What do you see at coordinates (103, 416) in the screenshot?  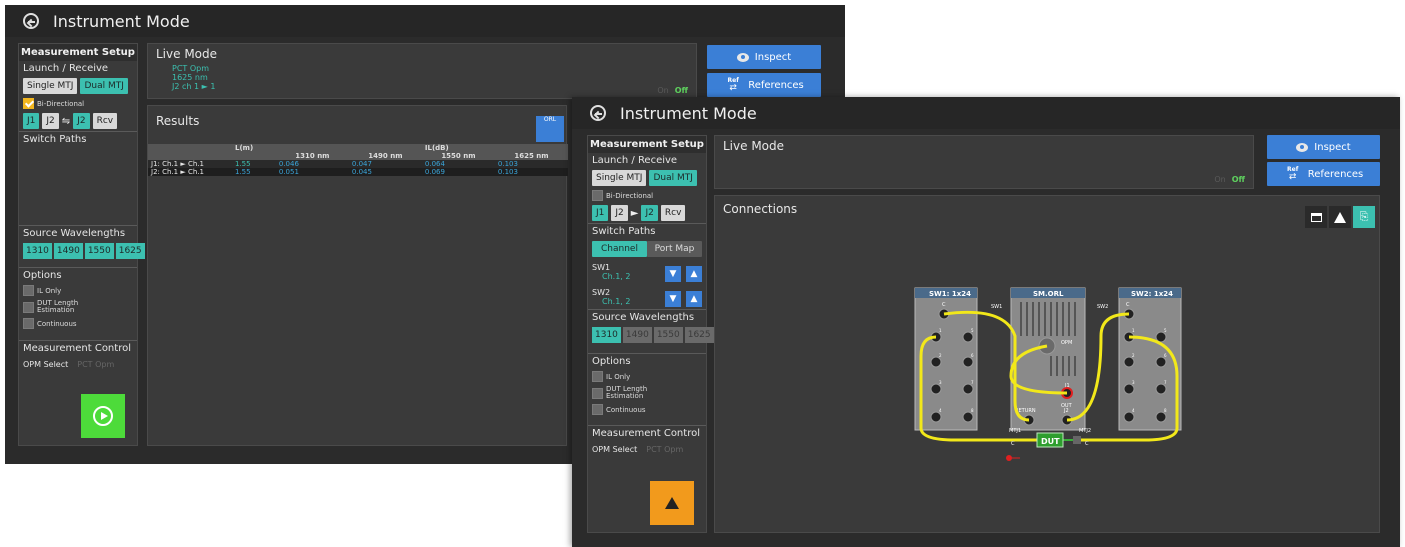 I see `start-measurement-button` at bounding box center [103, 416].